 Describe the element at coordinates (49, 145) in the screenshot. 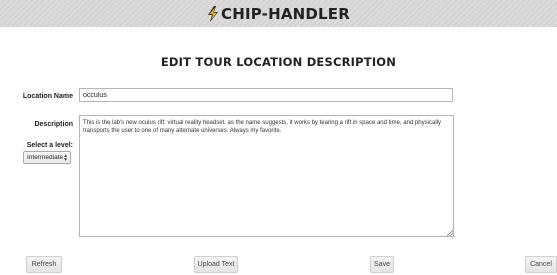

I see `level-label: Select a level:` at that location.